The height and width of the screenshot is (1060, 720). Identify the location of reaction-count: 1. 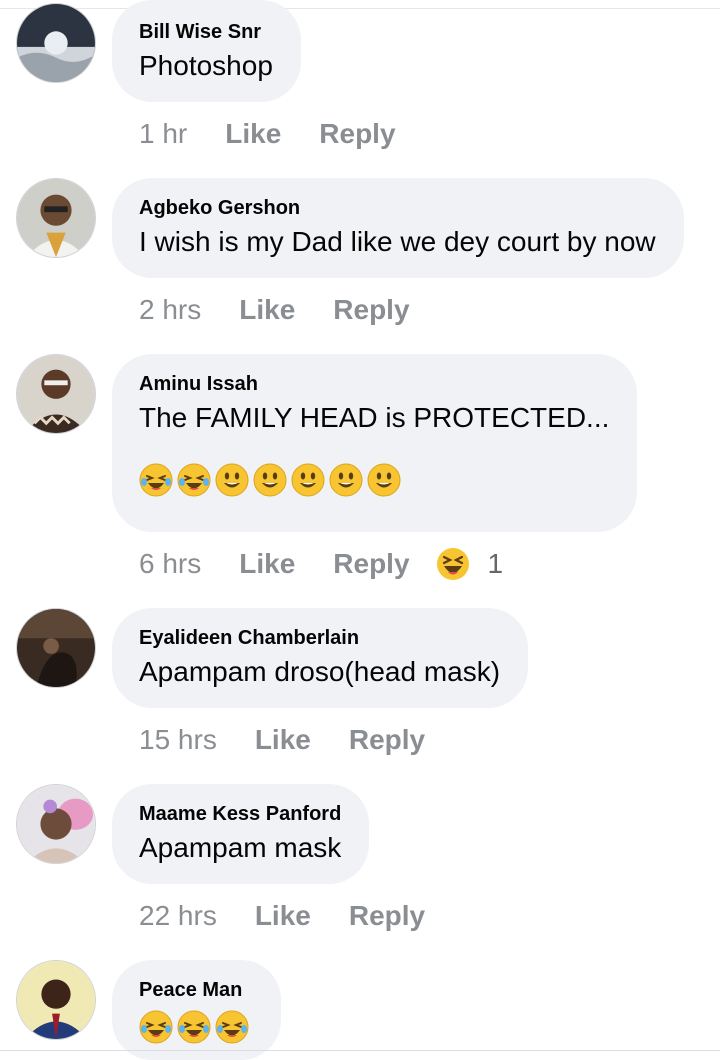
(495, 563).